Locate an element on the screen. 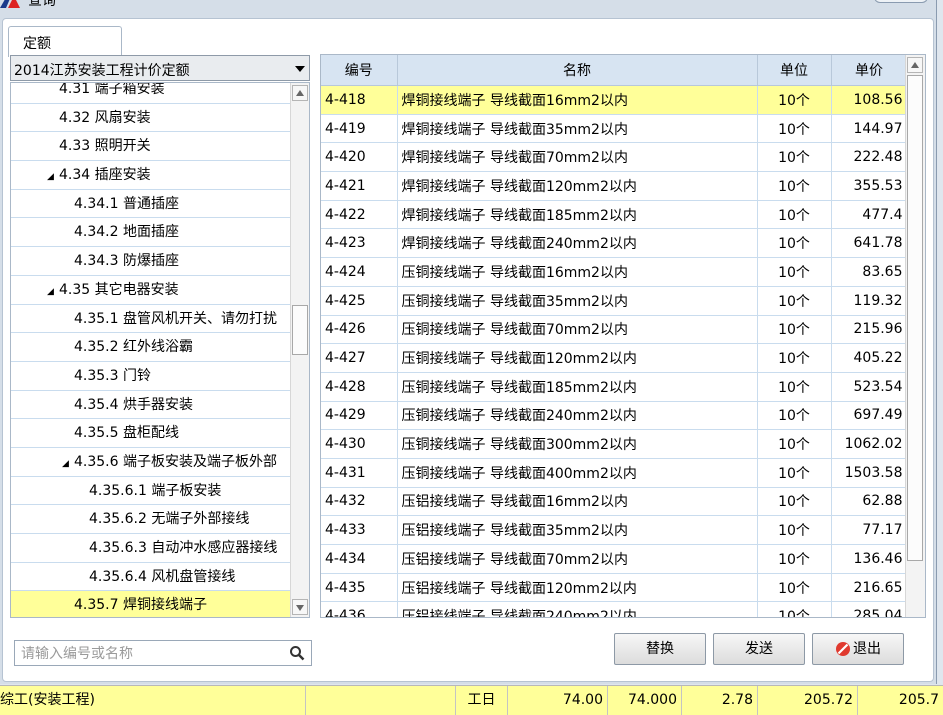 The image size is (943, 715). cell-code: 4-427 is located at coordinates (359, 358).